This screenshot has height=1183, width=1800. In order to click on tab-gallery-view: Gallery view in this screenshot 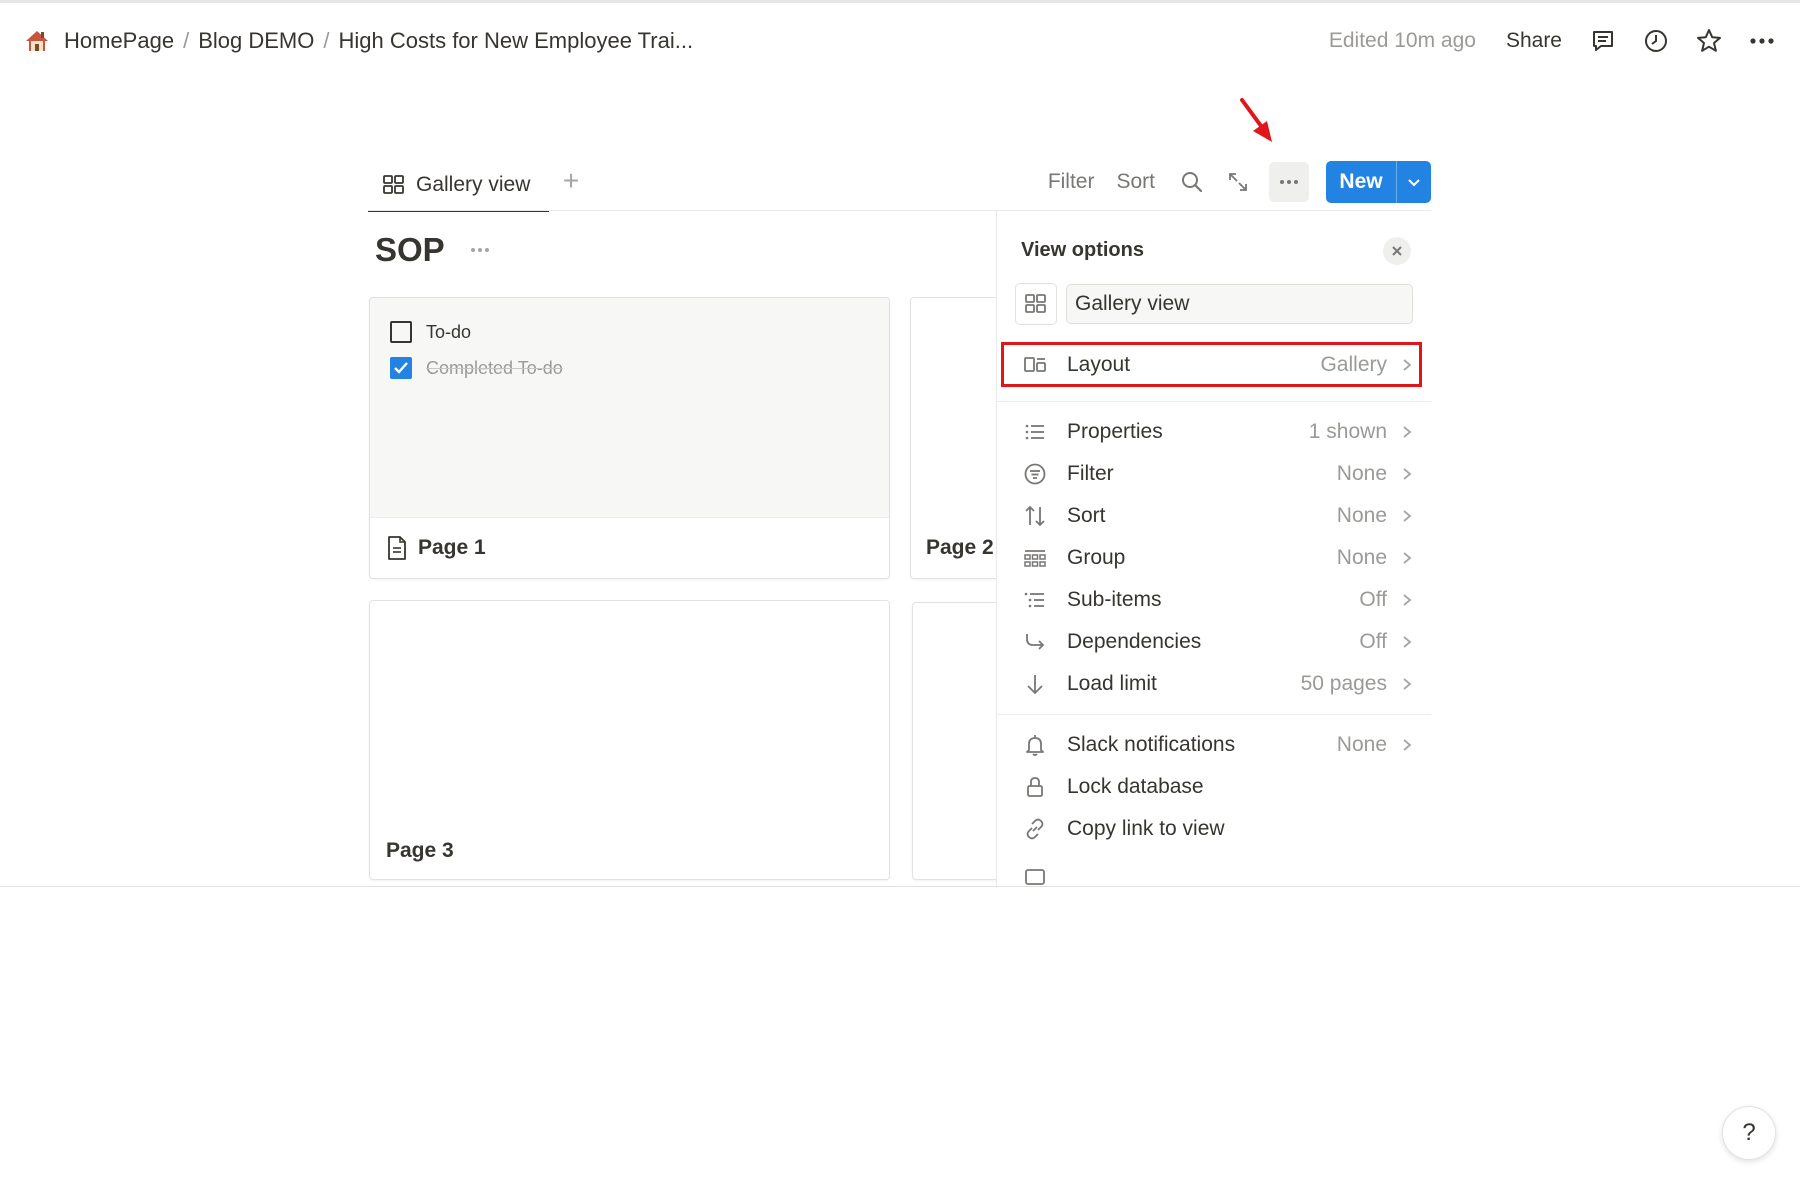, I will do `click(458, 186)`.